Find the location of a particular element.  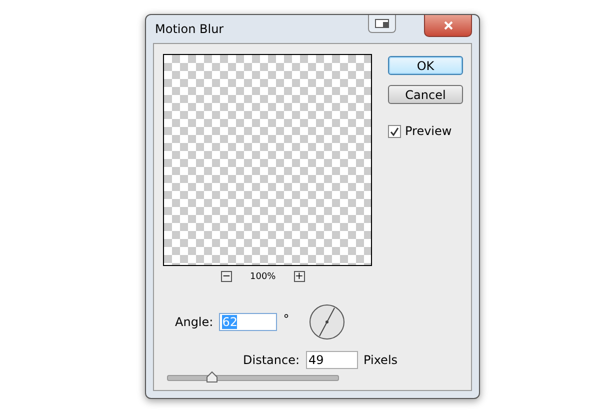

preview-checkbox: Preview is located at coordinates (425, 131).